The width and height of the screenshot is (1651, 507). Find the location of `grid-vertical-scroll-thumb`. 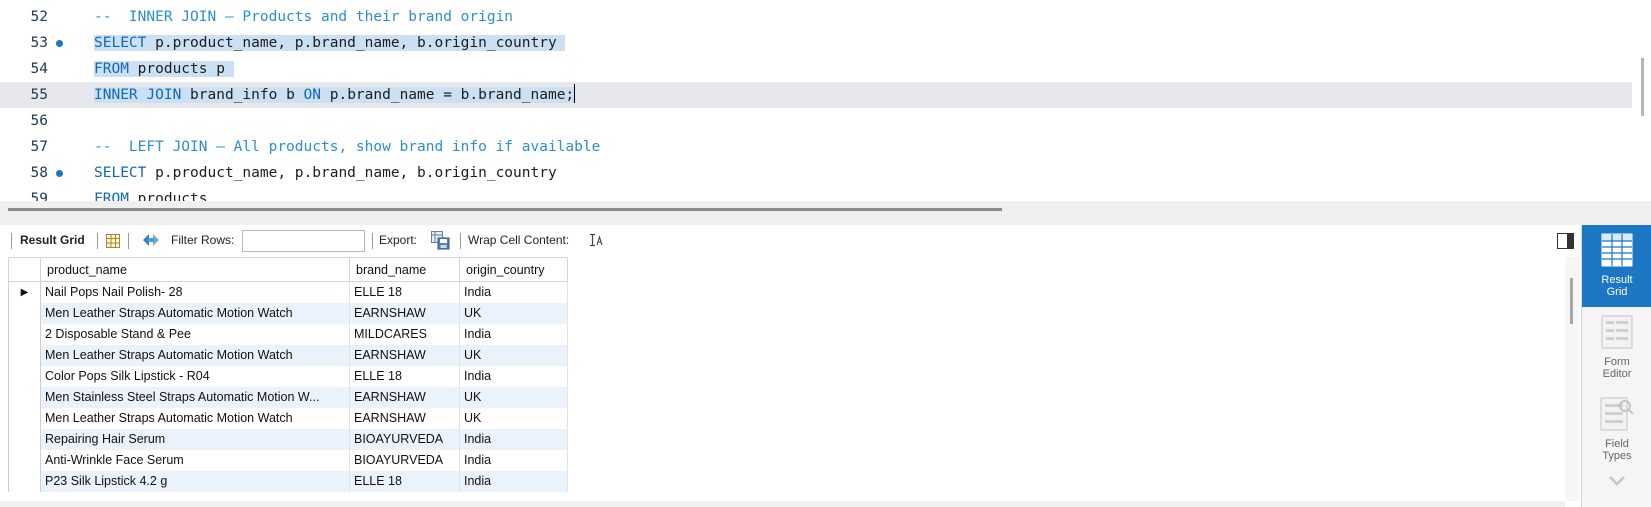

grid-vertical-scroll-thumb is located at coordinates (1571, 301).